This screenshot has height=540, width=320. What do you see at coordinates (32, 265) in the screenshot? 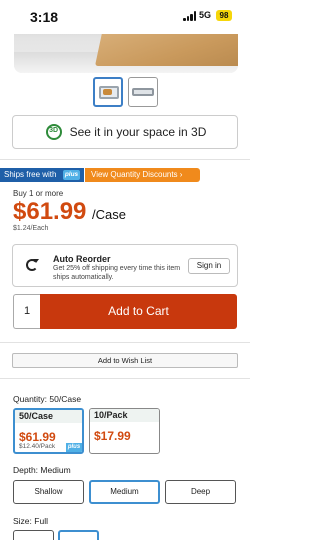
I see `reorder-icon` at bounding box center [32, 265].